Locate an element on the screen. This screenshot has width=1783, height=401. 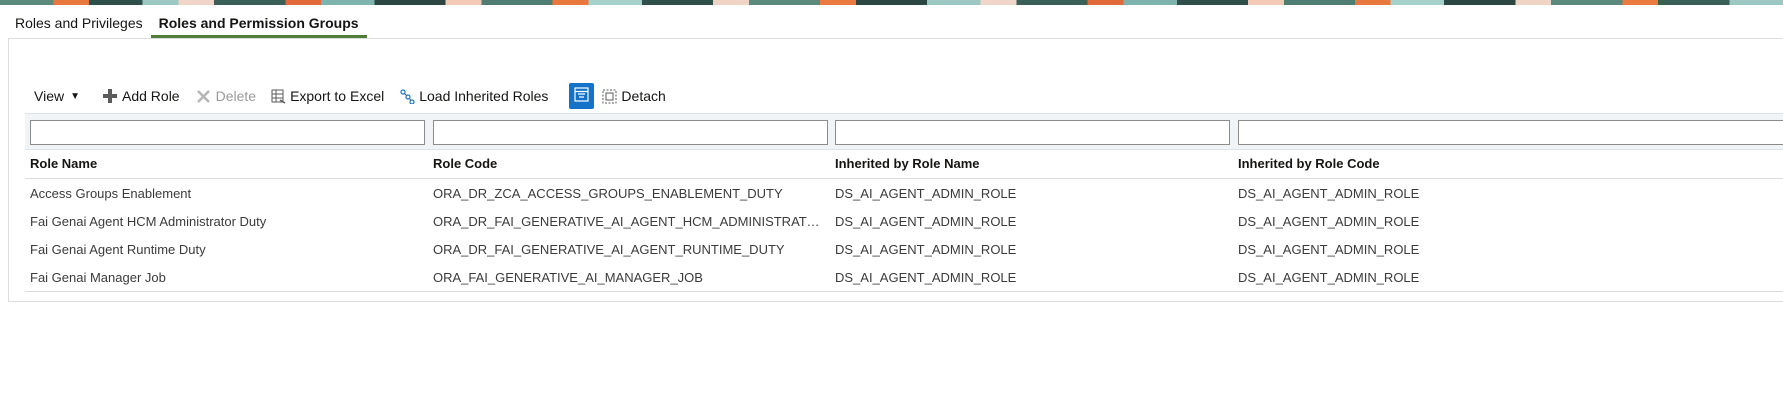
load-inherited-roles-label: Load Inherited Roles is located at coordinates (484, 96).